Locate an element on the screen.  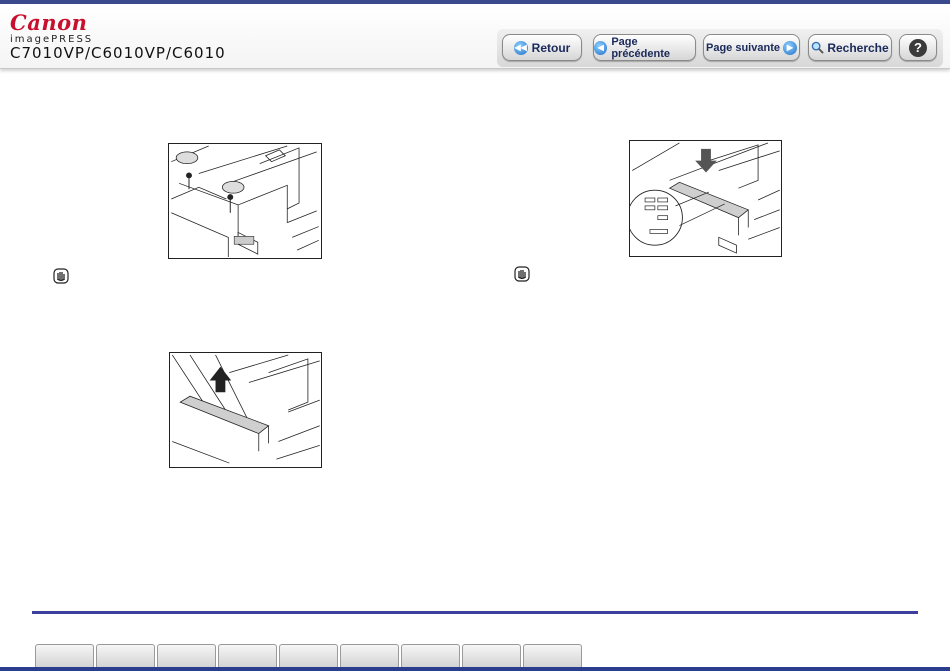
help-button: ? is located at coordinates (918, 47).